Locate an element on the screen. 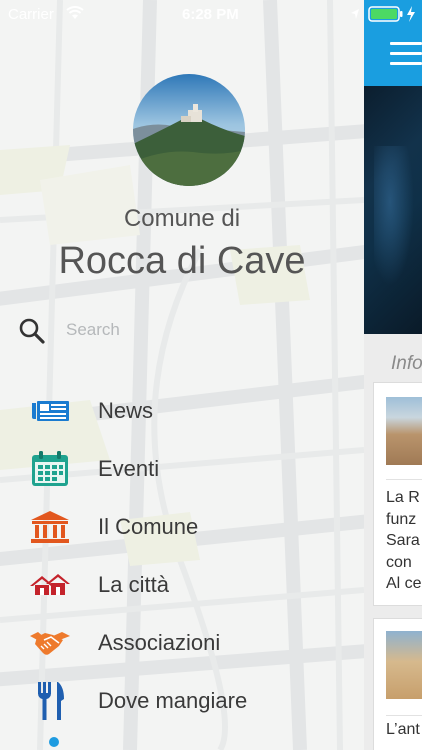 This screenshot has width=422, height=750. search-input is located at coordinates (206, 330).